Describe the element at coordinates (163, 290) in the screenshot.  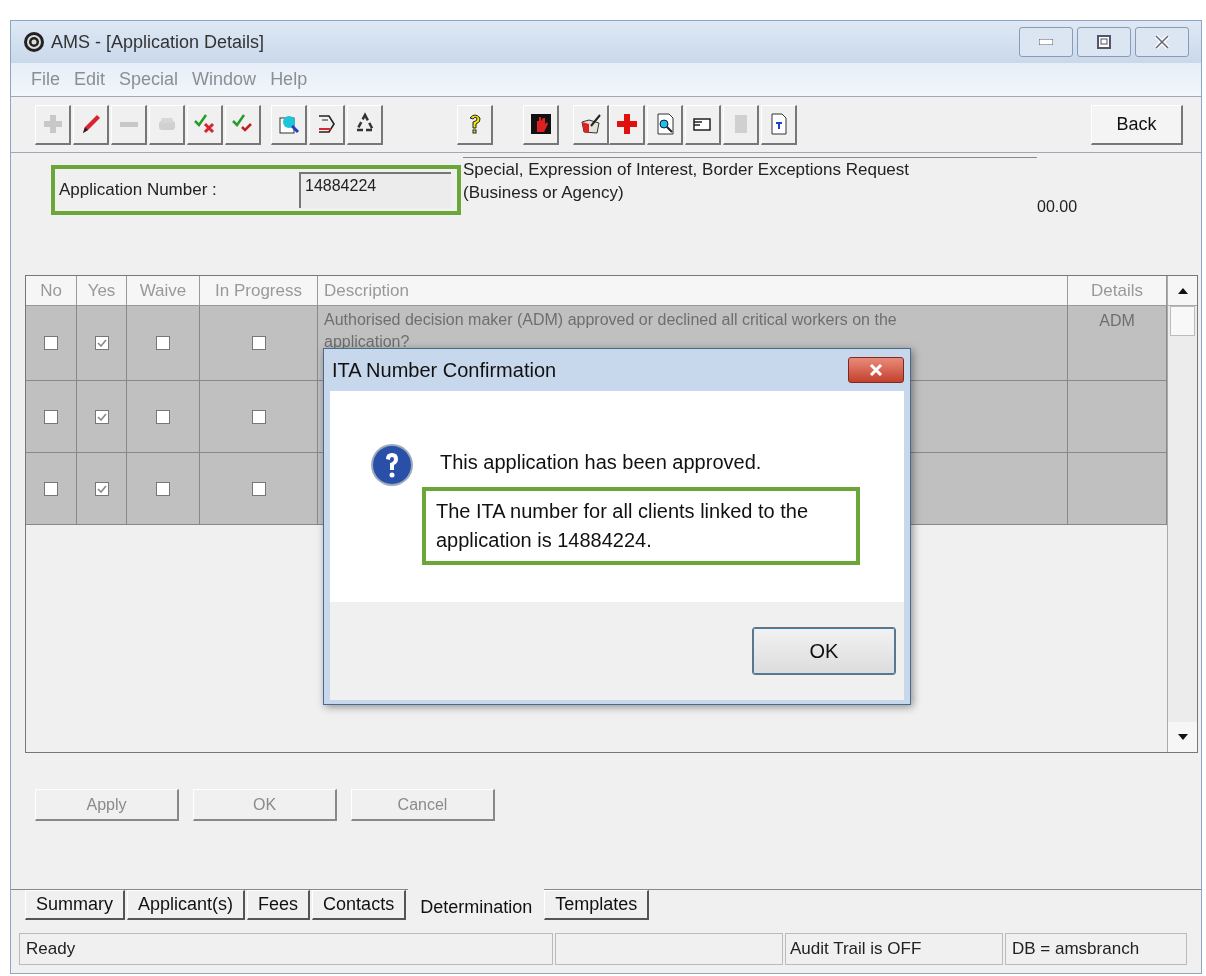
I see `column-header: Waive` at that location.